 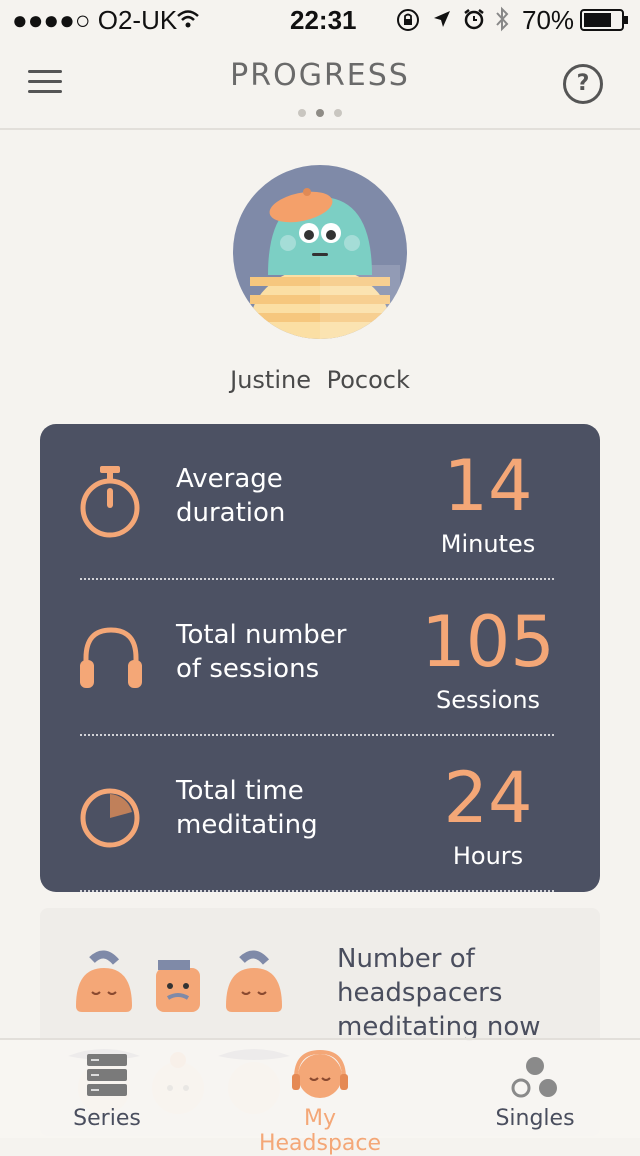 I want to click on tab-my-headspace: My Headspace, so click(x=320, y=1098).